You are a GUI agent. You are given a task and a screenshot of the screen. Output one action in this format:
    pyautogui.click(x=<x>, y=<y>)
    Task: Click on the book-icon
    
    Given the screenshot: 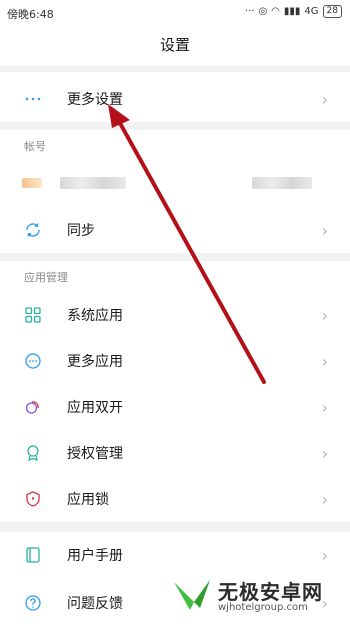 What is the action you would take?
    pyautogui.click(x=33, y=555)
    